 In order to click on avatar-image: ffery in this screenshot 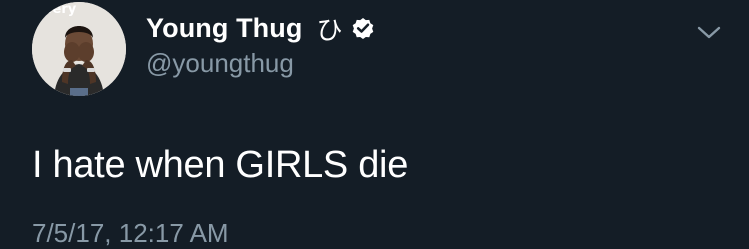, I will do `click(79, 49)`.